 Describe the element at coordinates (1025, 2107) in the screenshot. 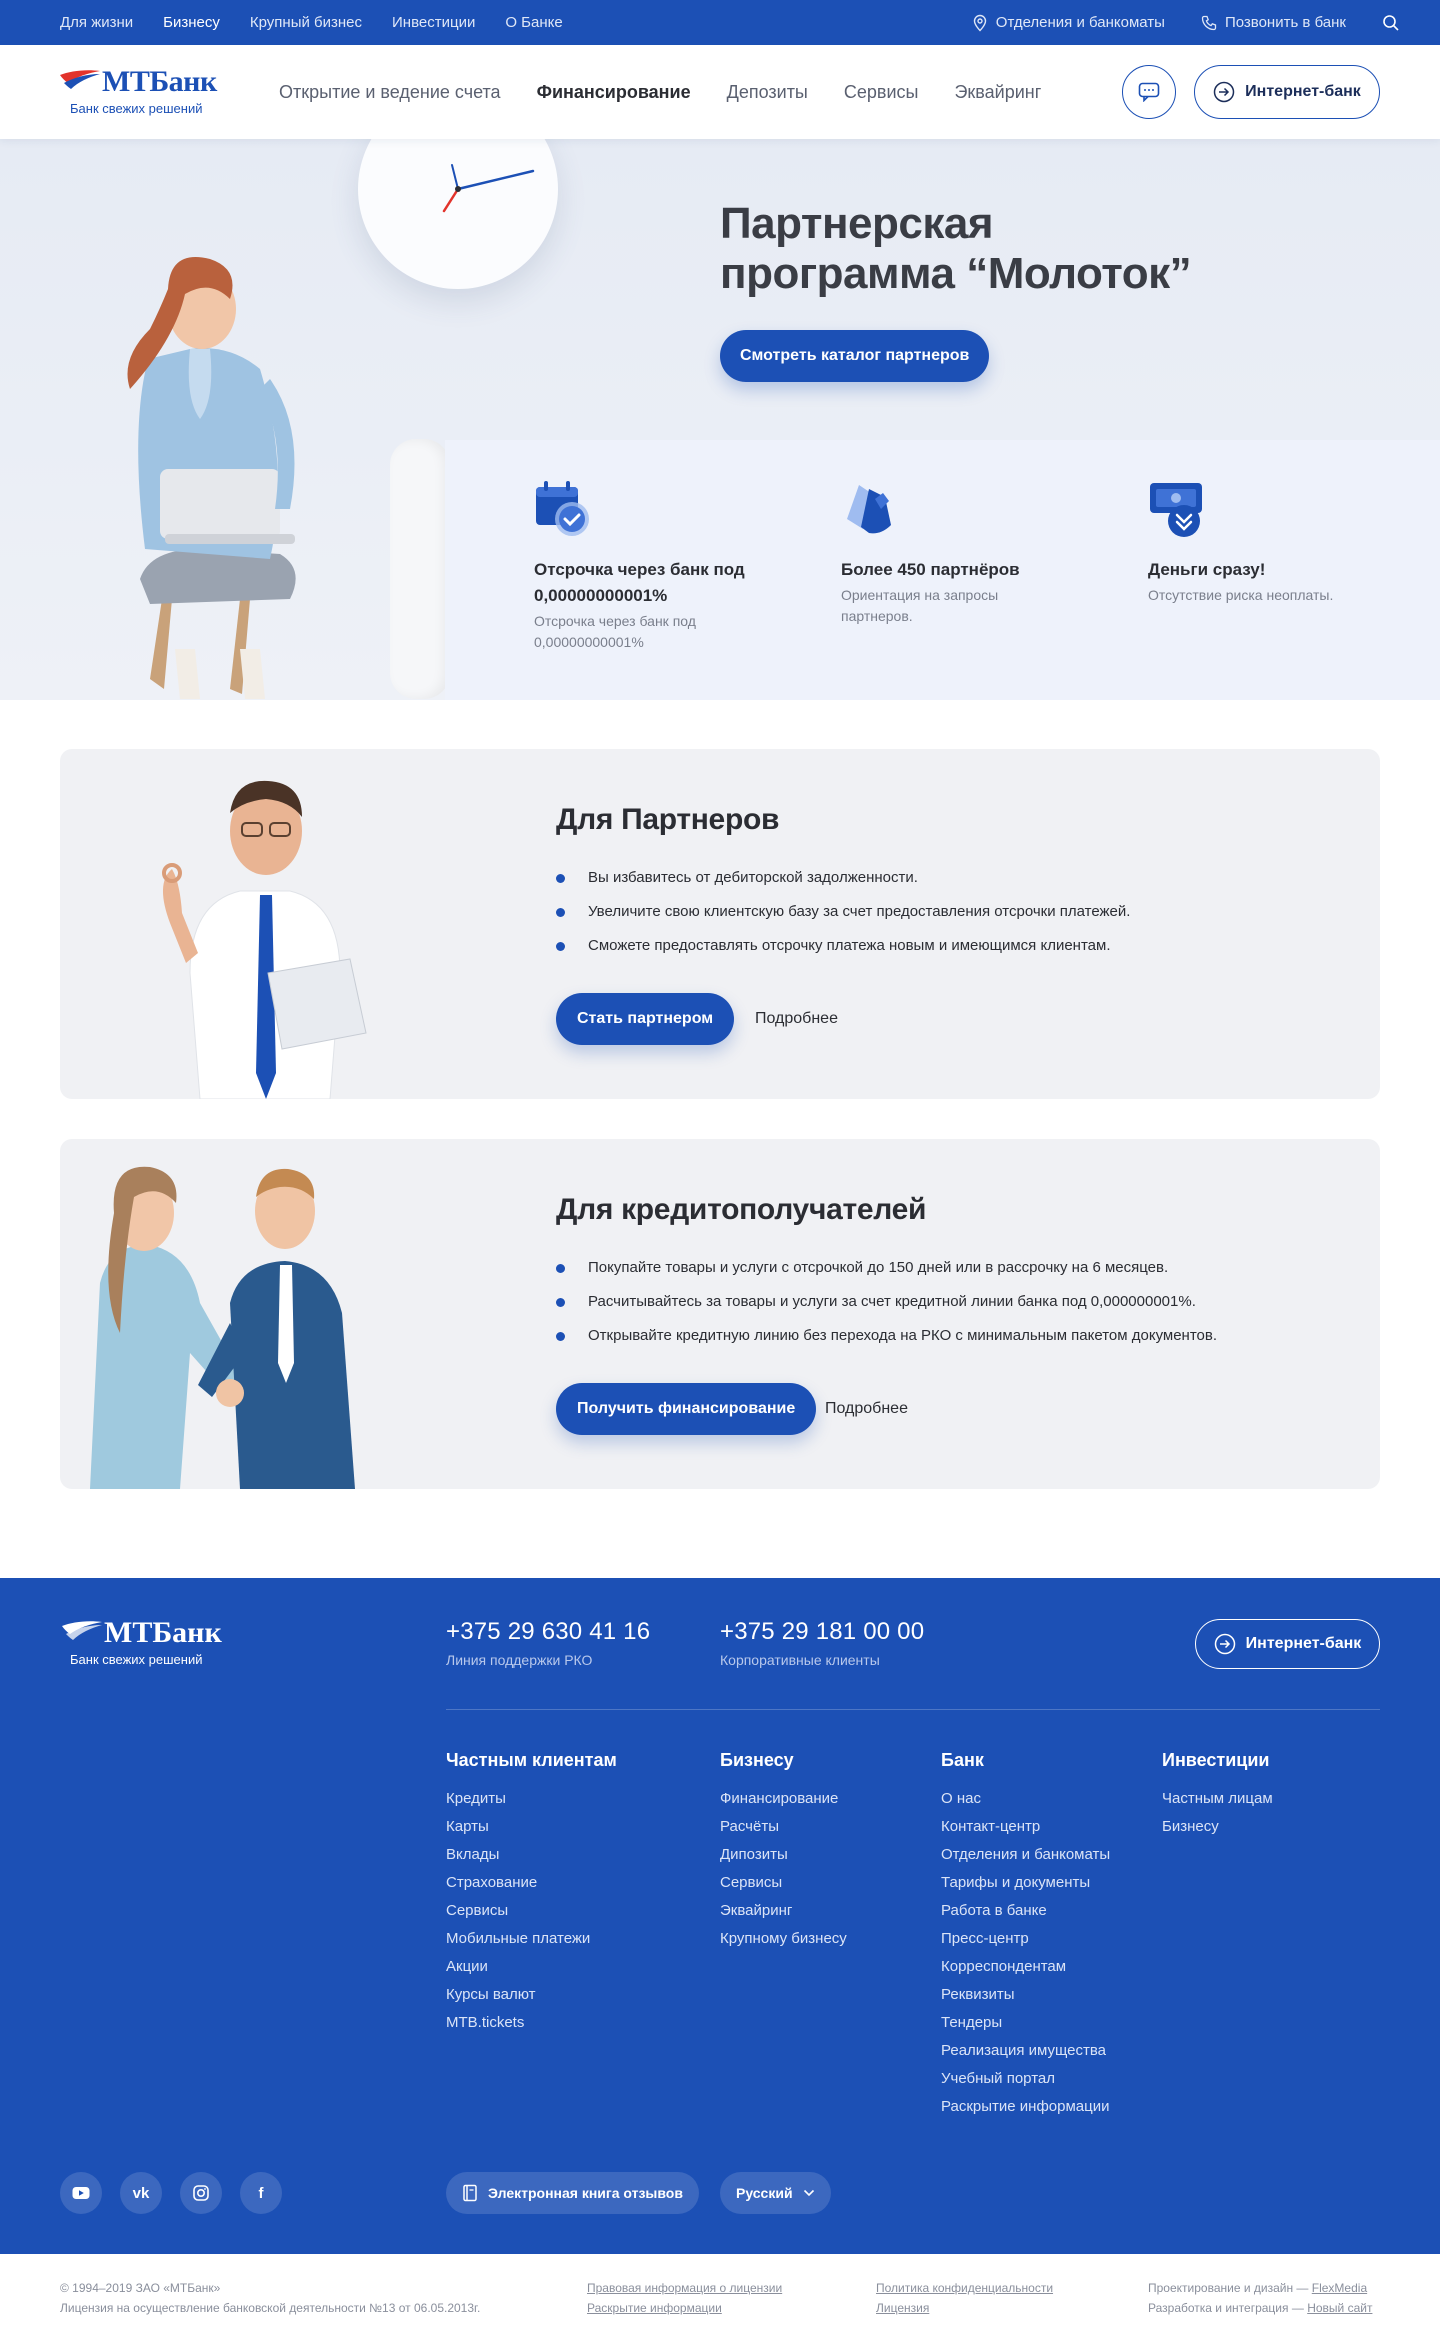

I see `footer-link: Раскрытие информации` at that location.